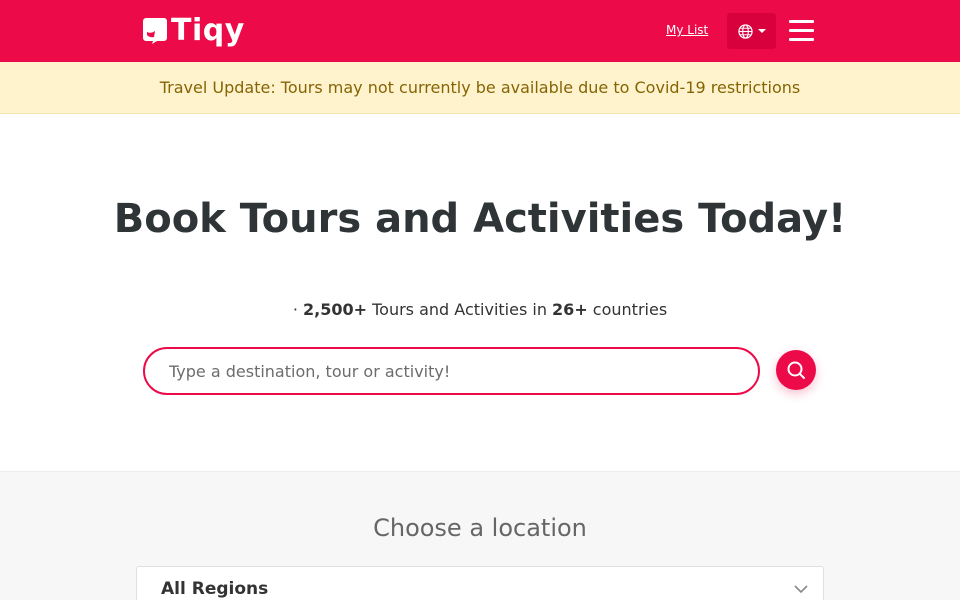  Describe the element at coordinates (745, 31) in the screenshot. I see `globe-icon` at that location.